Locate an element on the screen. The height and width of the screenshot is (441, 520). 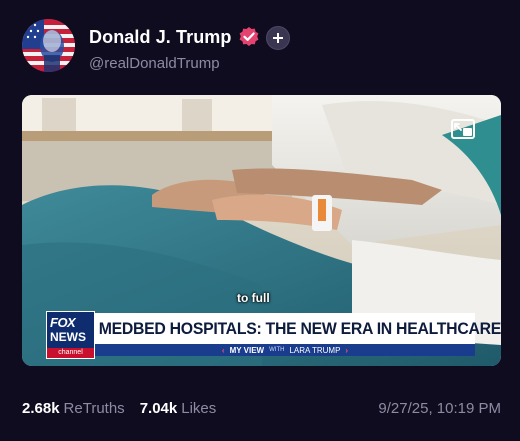
likes-count: 7.04k is located at coordinates (159, 408).